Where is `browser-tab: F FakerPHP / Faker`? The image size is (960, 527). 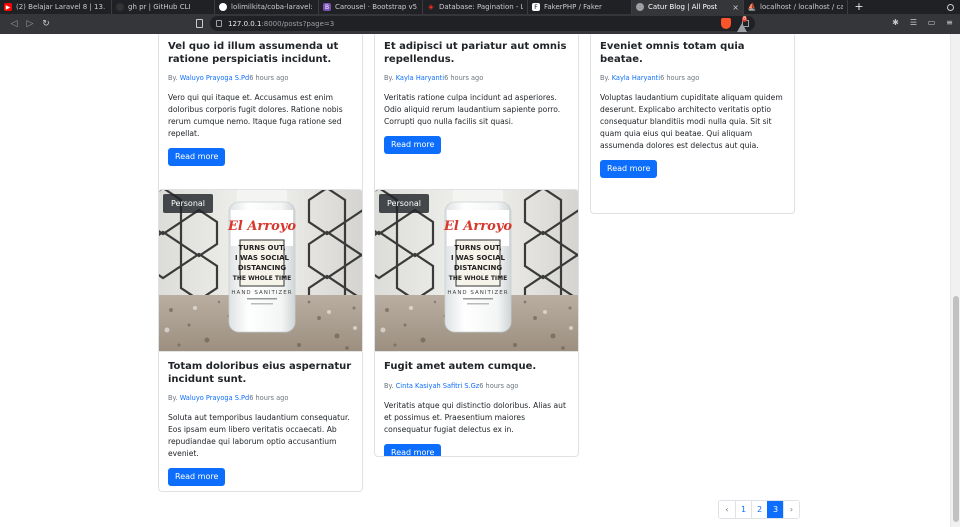
browser-tab: F FakerPHP / Faker is located at coordinates (580, 7).